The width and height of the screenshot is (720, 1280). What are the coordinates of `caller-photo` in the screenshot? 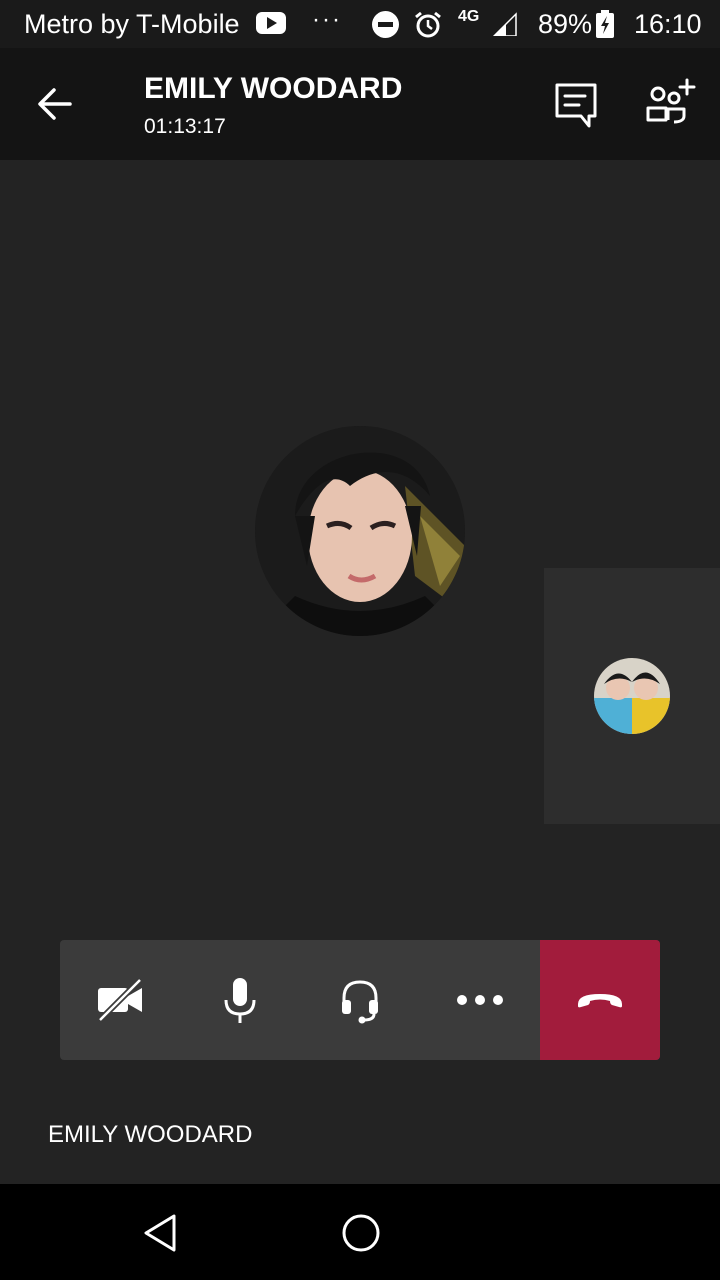 It's located at (360, 531).